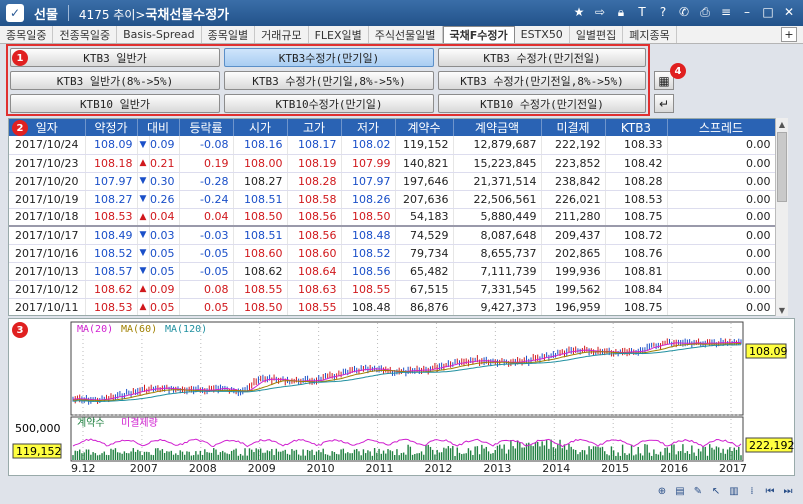 The width and height of the screenshot is (803, 504). What do you see at coordinates (46, 13) in the screenshot?
I see `market-label: 선물` at bounding box center [46, 13].